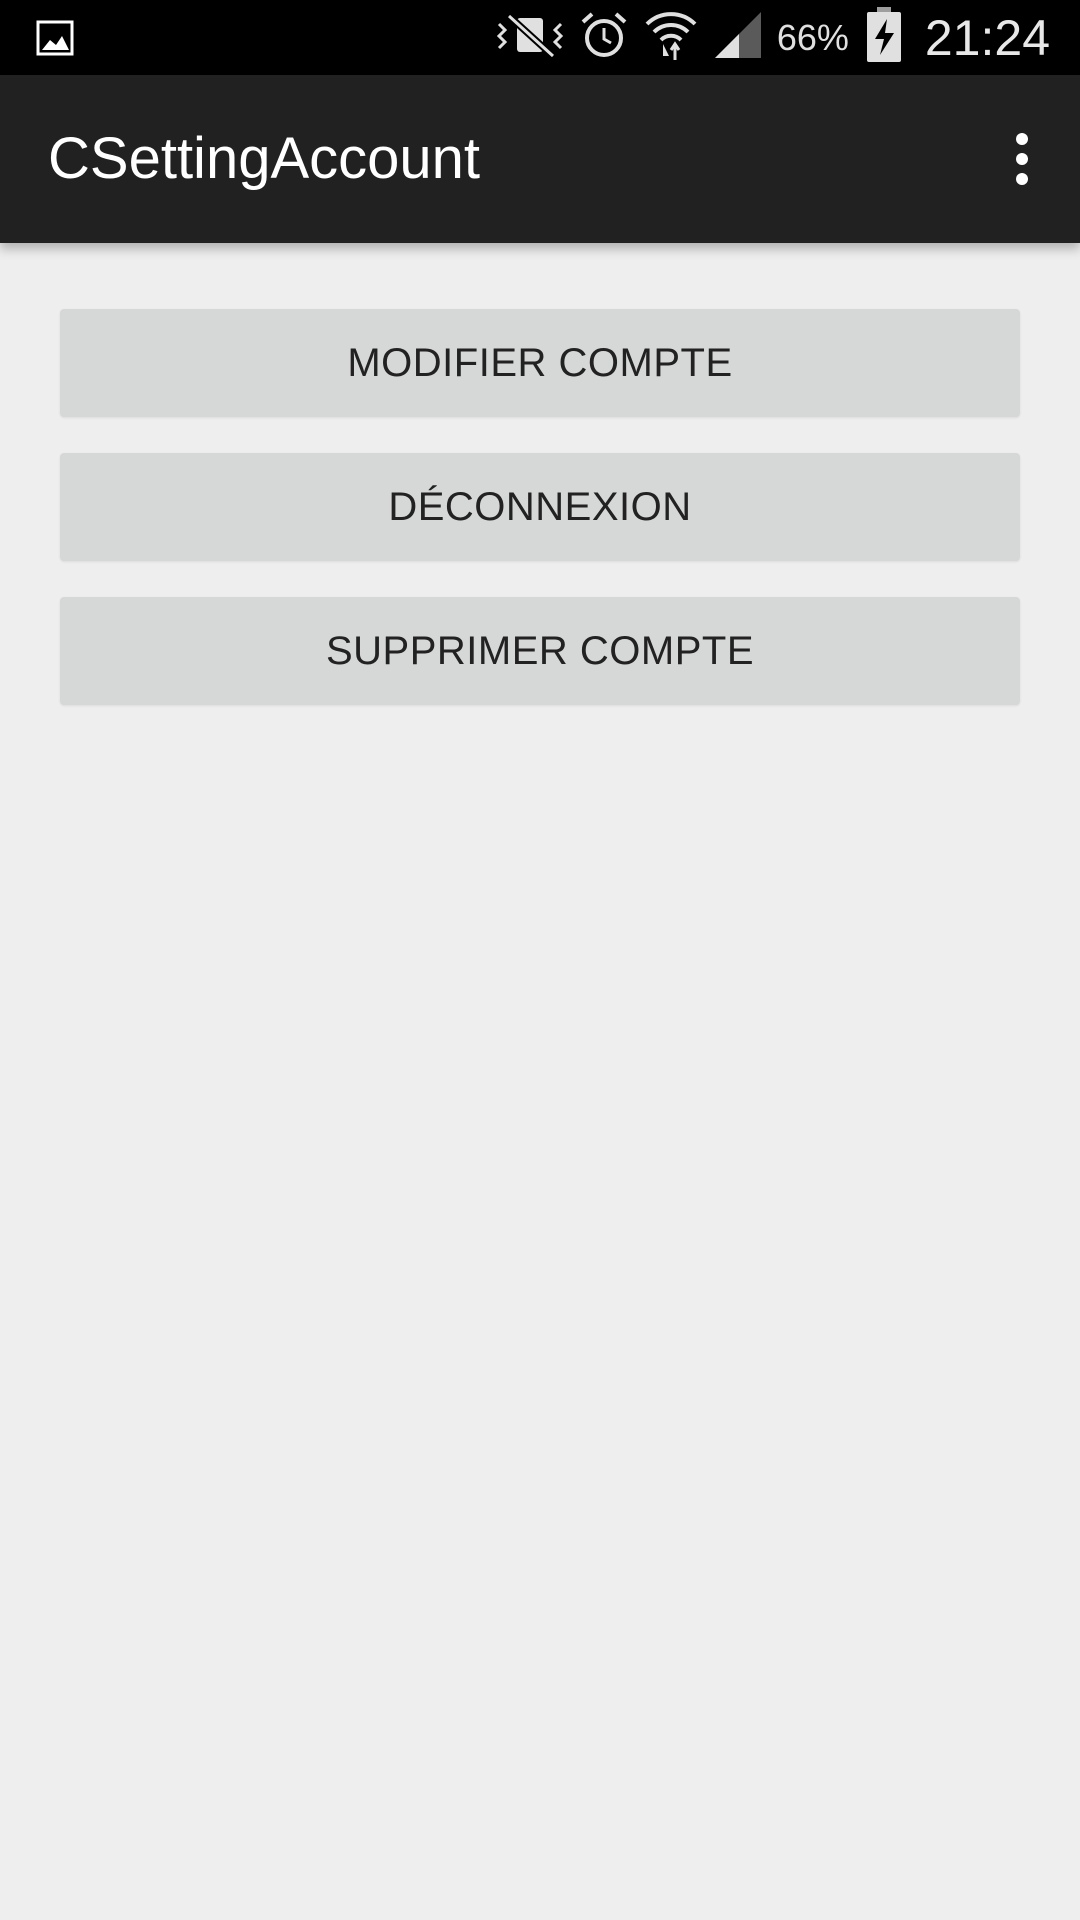  I want to click on image-notification-icon, so click(56, 38).